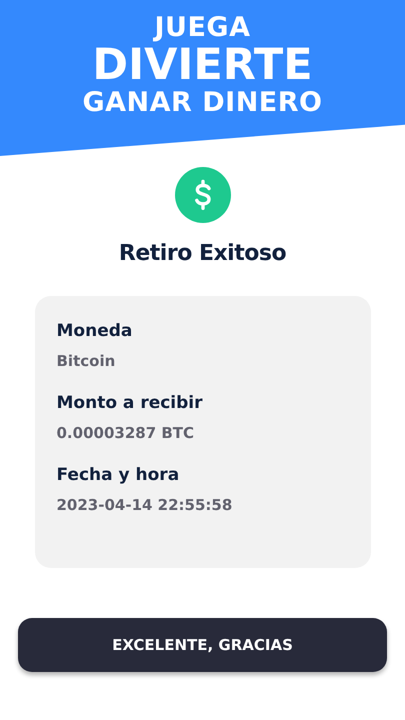  I want to click on detail-label: Moneda, so click(95, 331).